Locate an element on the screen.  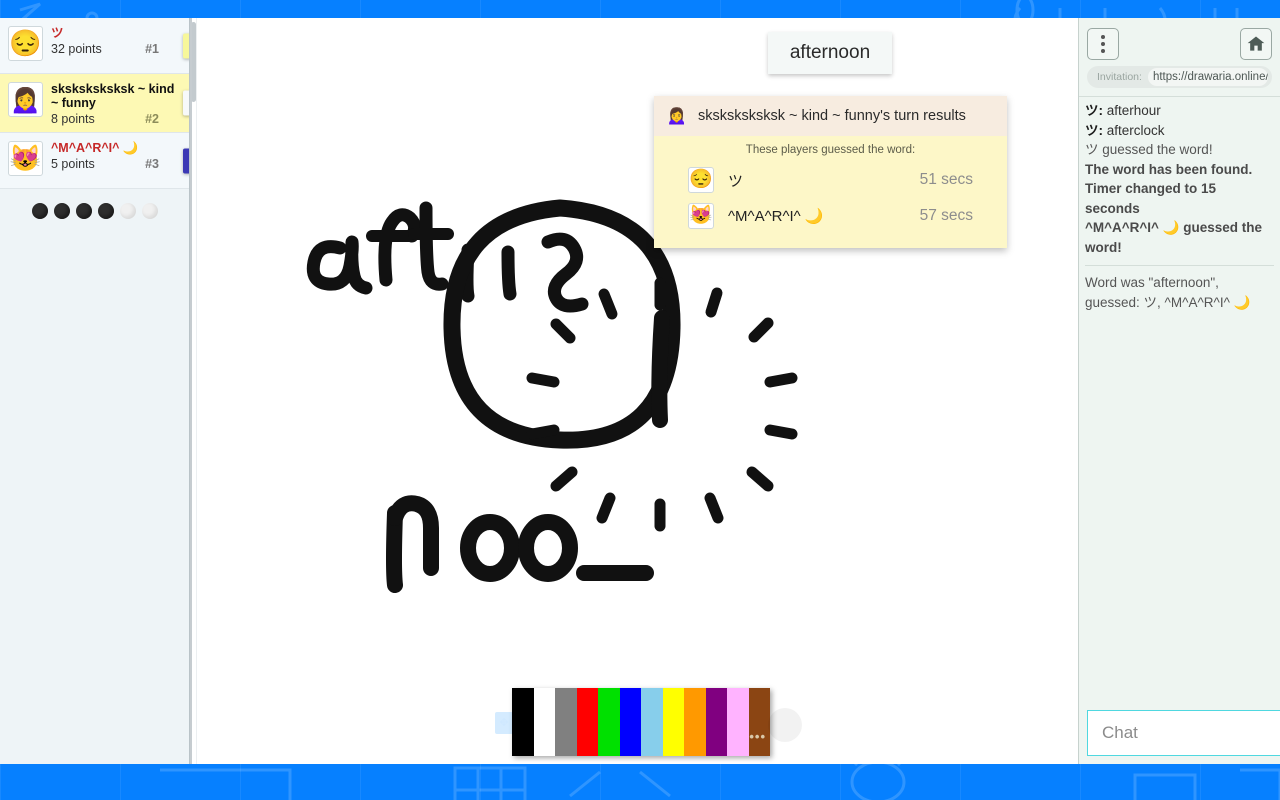
color-swatch-gray is located at coordinates (566, 722).